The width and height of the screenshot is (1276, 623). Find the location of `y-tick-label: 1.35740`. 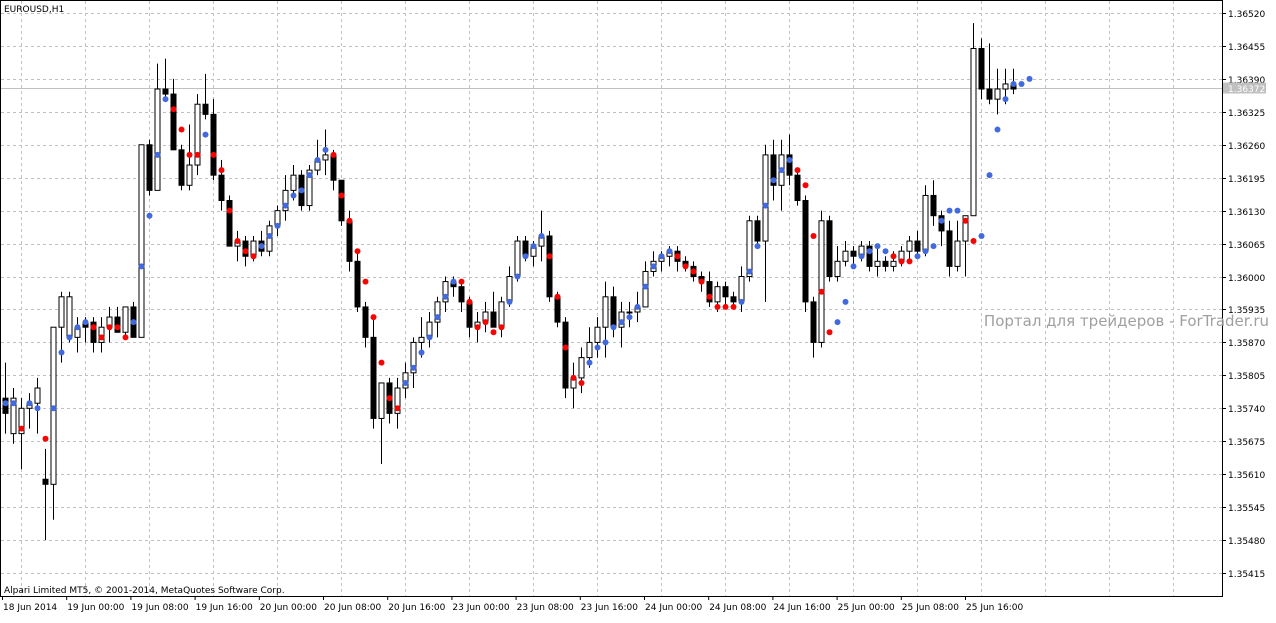

y-tick-label: 1.35740 is located at coordinates (1246, 410).